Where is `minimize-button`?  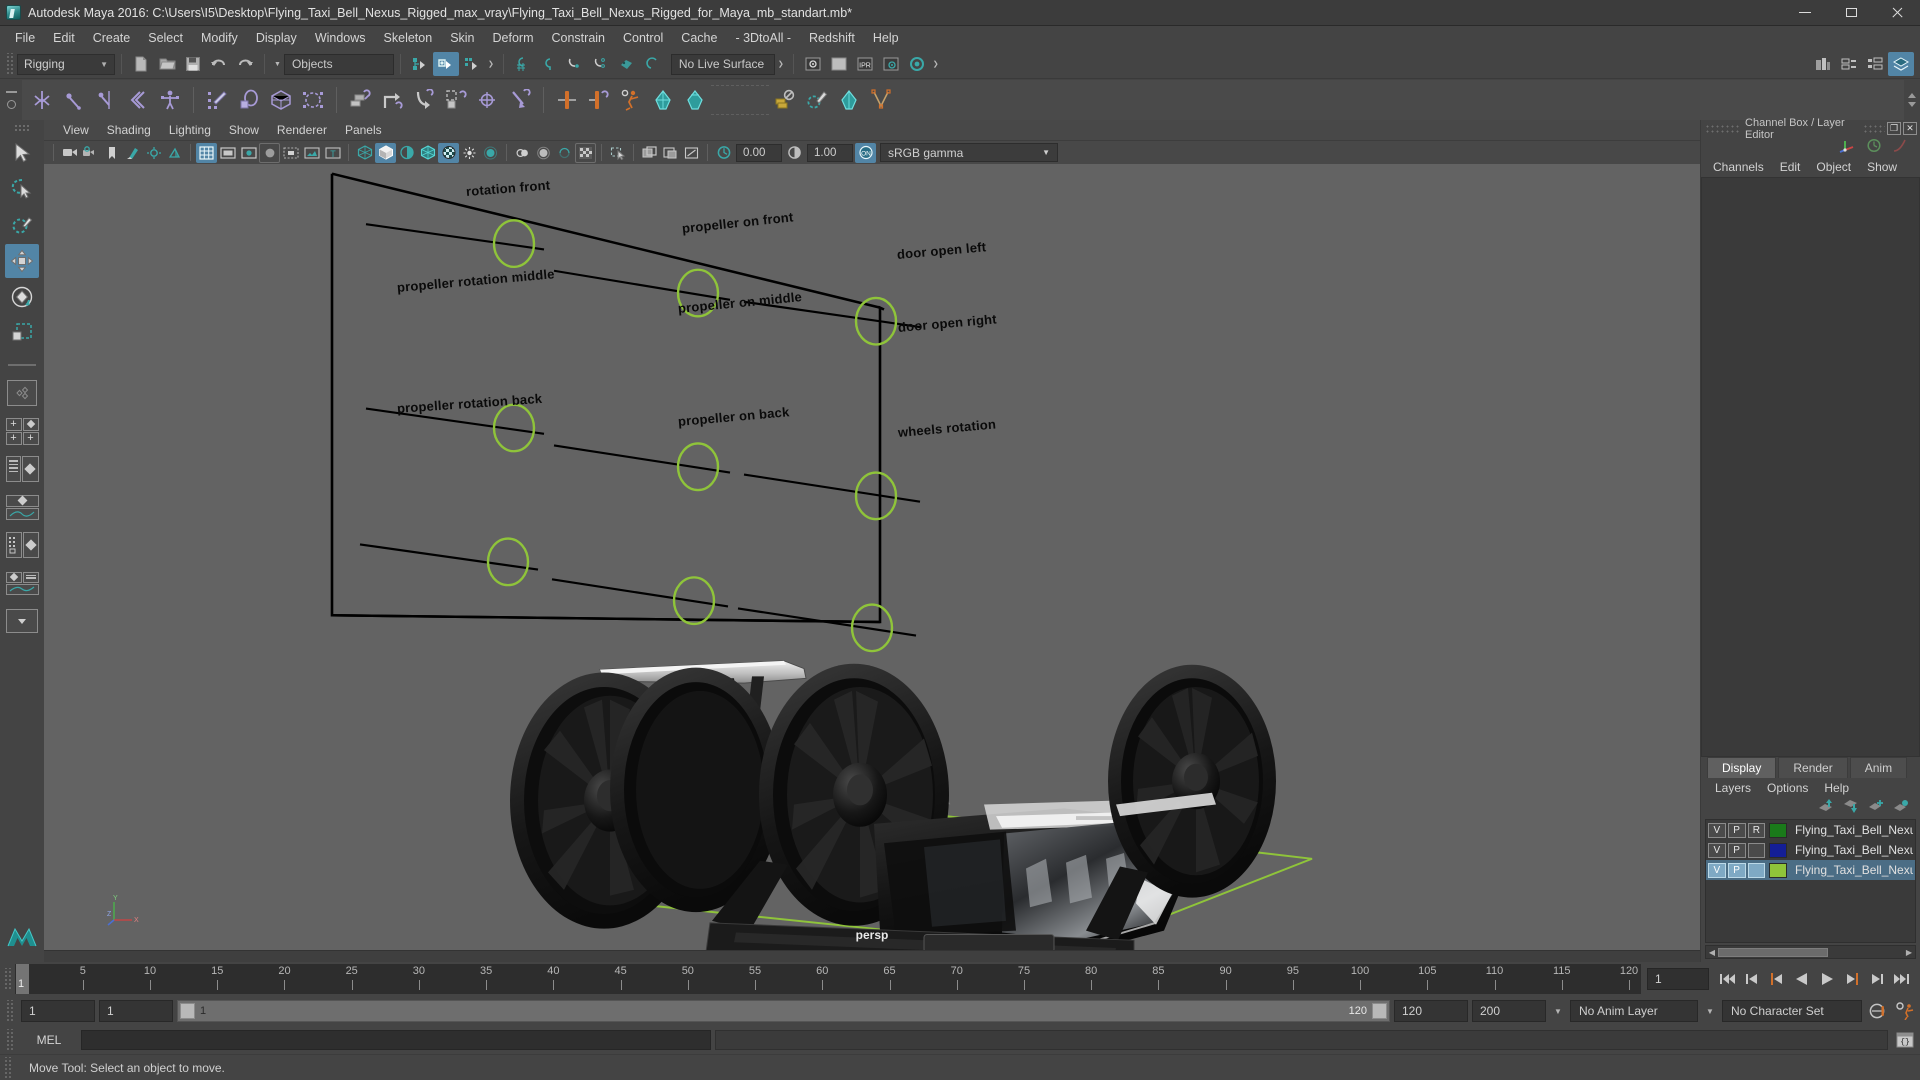 minimize-button is located at coordinates (1805, 12).